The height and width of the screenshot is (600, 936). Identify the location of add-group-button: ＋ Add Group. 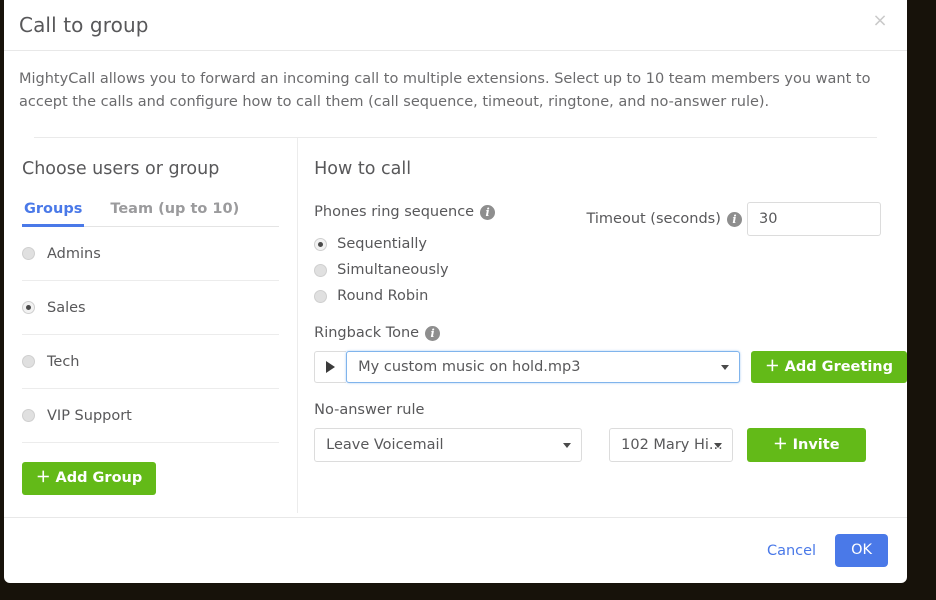
(89, 478).